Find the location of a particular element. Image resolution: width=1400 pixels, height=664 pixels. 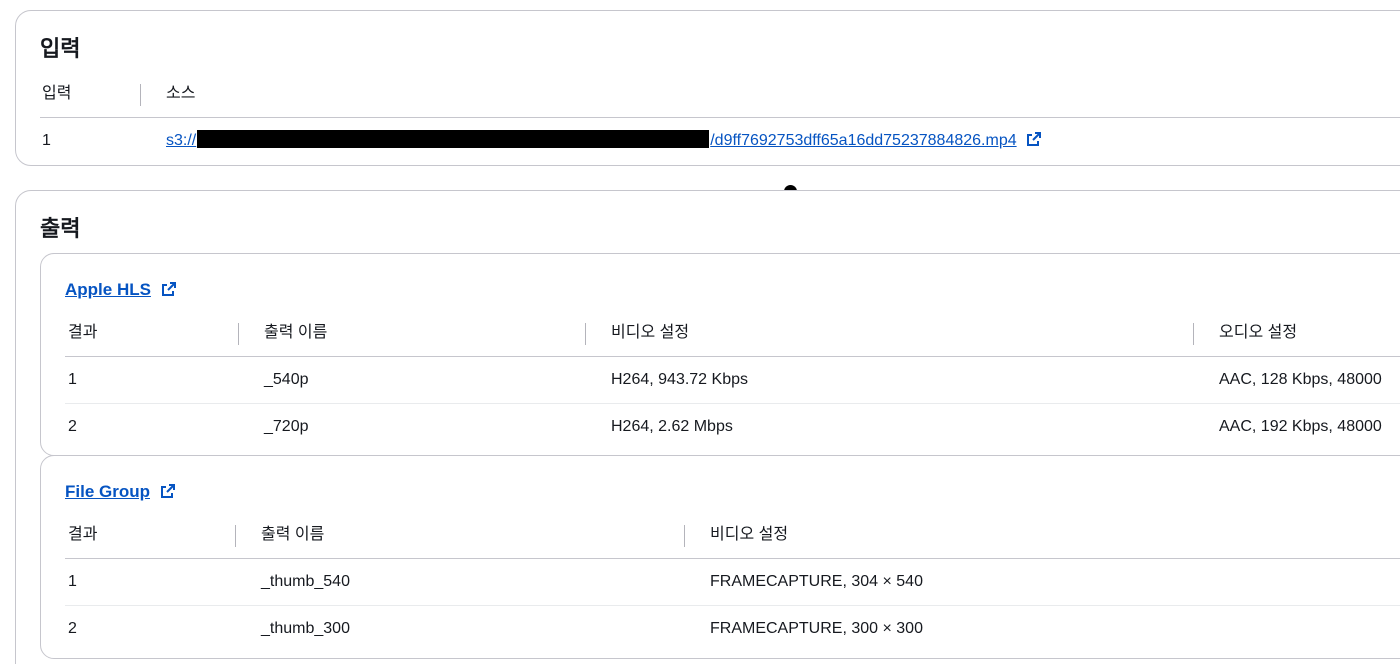

video-settings-cell: H264, 2.62 Mbps is located at coordinates (672, 426).